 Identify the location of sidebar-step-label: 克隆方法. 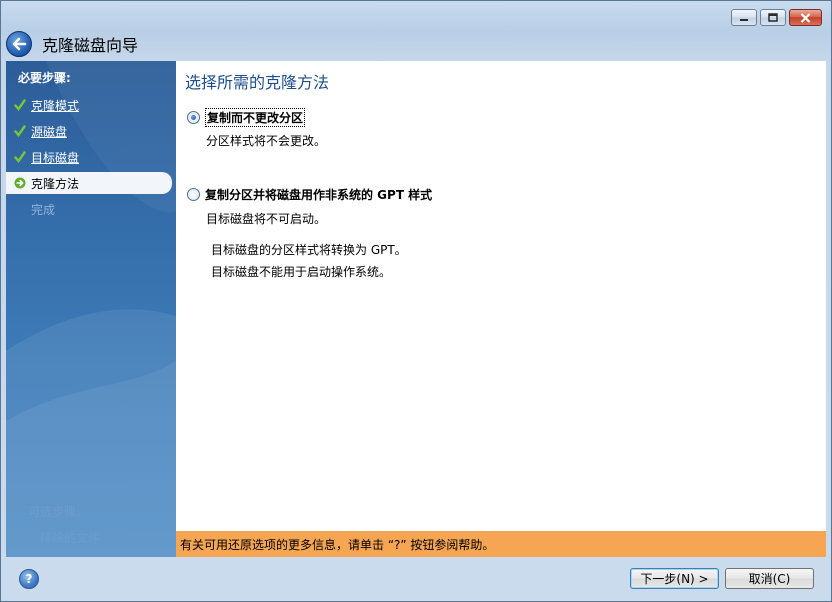
(55, 183).